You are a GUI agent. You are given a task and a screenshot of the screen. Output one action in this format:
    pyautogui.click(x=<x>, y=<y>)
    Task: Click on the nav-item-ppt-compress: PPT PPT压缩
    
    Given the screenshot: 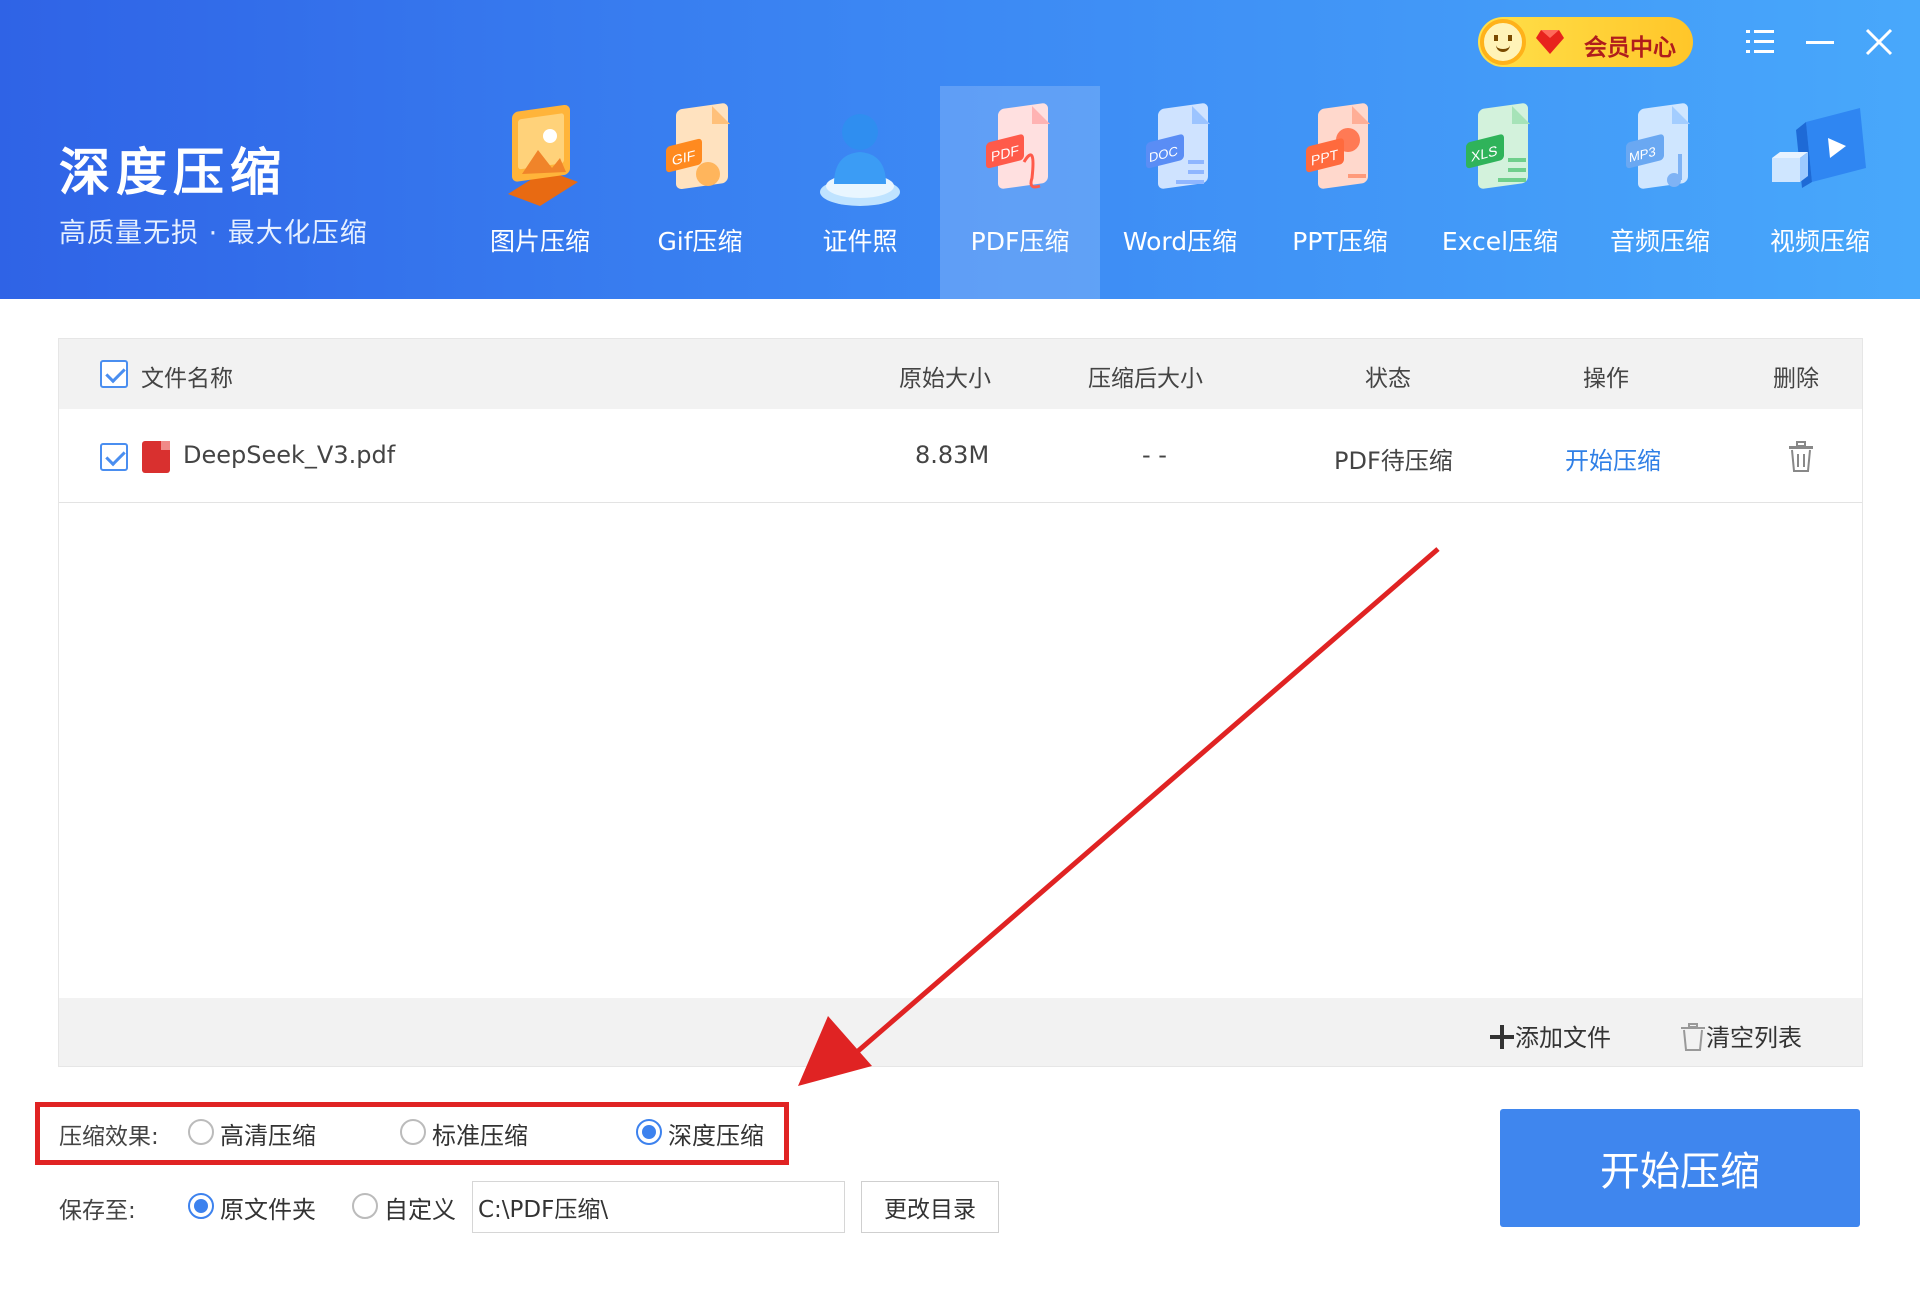 What is the action you would take?
    pyautogui.click(x=1340, y=192)
    